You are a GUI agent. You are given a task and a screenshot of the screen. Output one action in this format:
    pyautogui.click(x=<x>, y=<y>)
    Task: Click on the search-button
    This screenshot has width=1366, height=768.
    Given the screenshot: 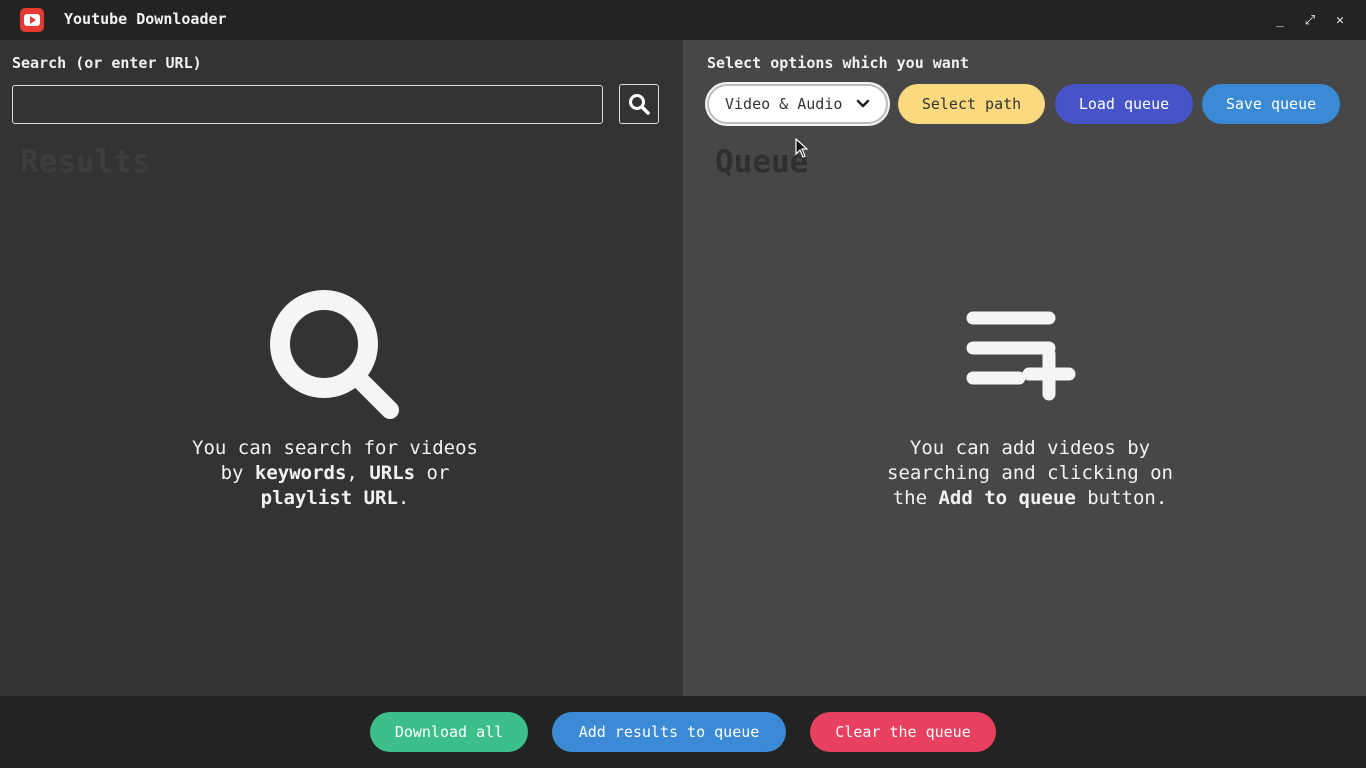 What is the action you would take?
    pyautogui.click(x=639, y=104)
    